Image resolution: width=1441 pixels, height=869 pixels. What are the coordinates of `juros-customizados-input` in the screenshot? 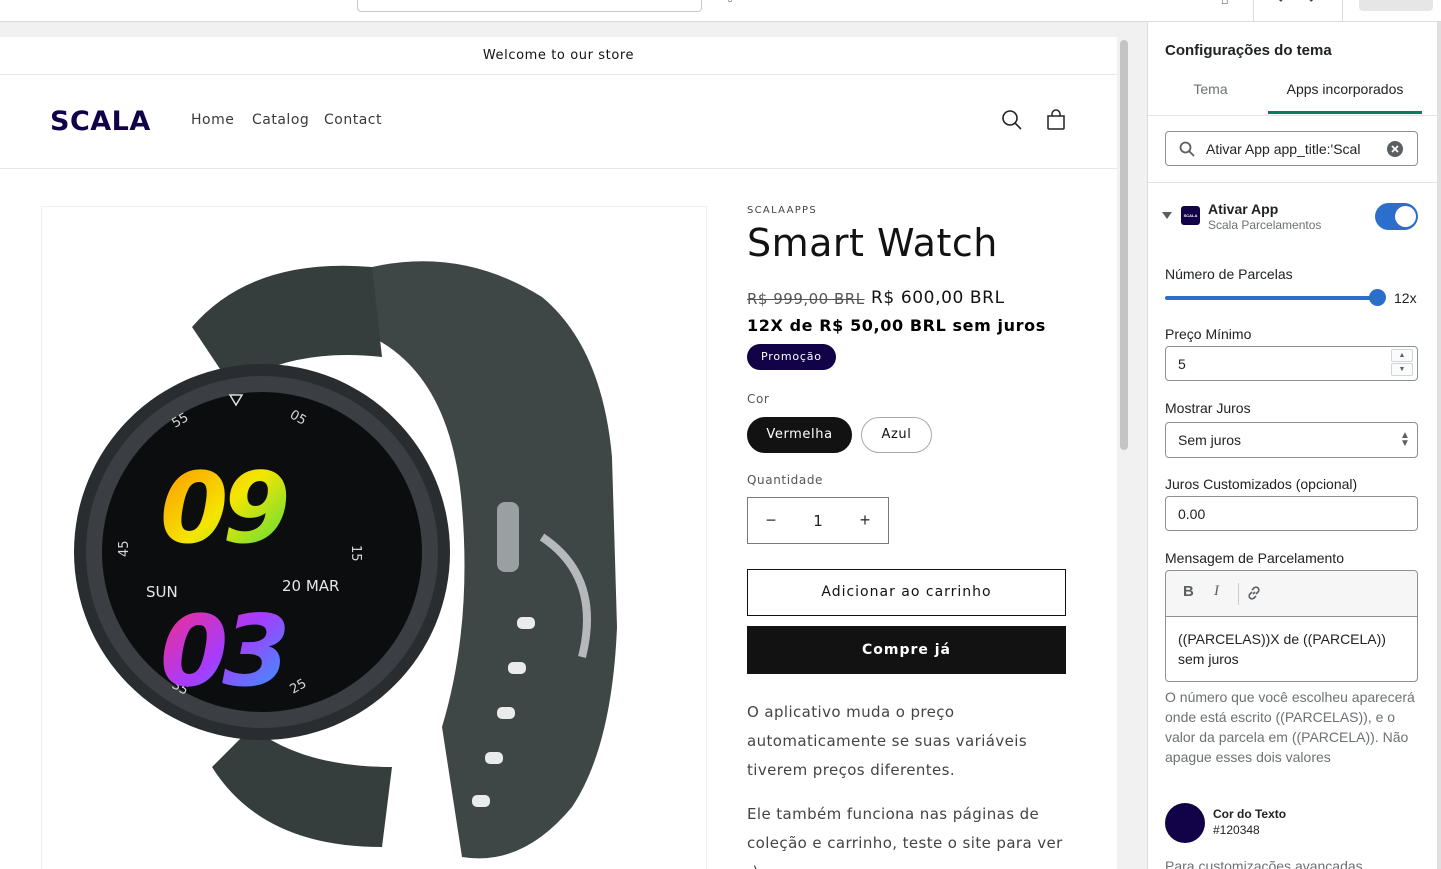 It's located at (1291, 513).